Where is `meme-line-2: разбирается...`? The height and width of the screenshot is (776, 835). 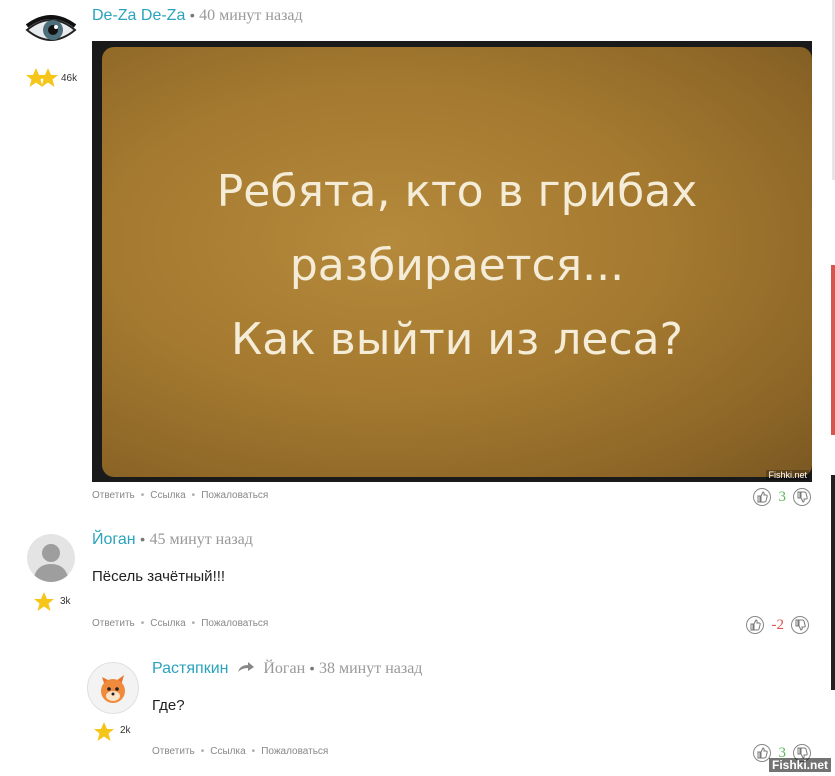
meme-line-2: разбирается... is located at coordinates (457, 265).